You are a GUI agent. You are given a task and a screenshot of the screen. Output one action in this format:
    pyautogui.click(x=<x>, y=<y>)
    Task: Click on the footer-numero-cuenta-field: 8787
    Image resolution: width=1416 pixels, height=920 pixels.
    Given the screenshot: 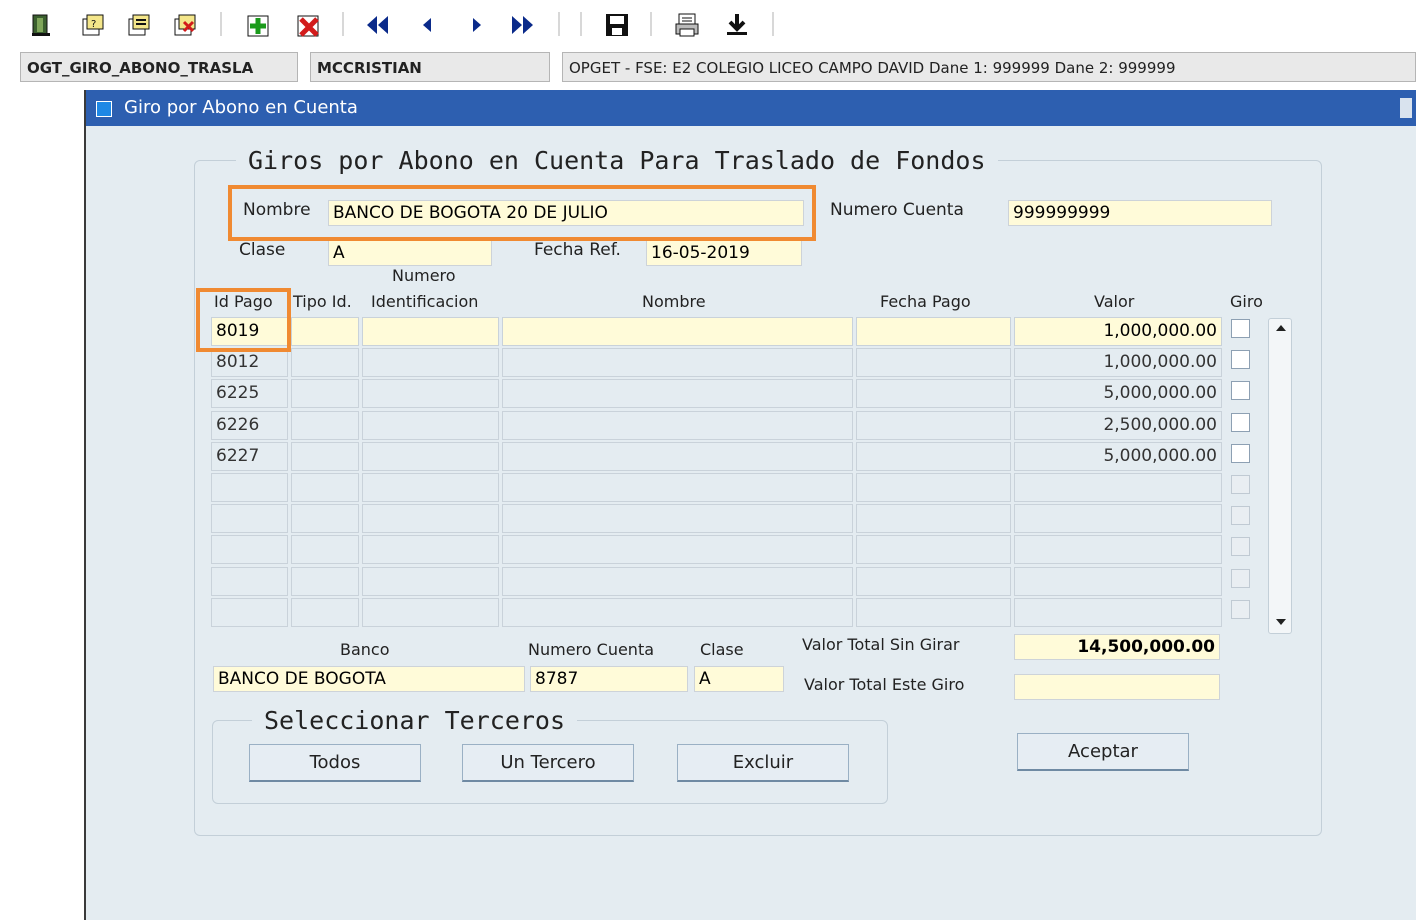 What is the action you would take?
    pyautogui.click(x=609, y=679)
    